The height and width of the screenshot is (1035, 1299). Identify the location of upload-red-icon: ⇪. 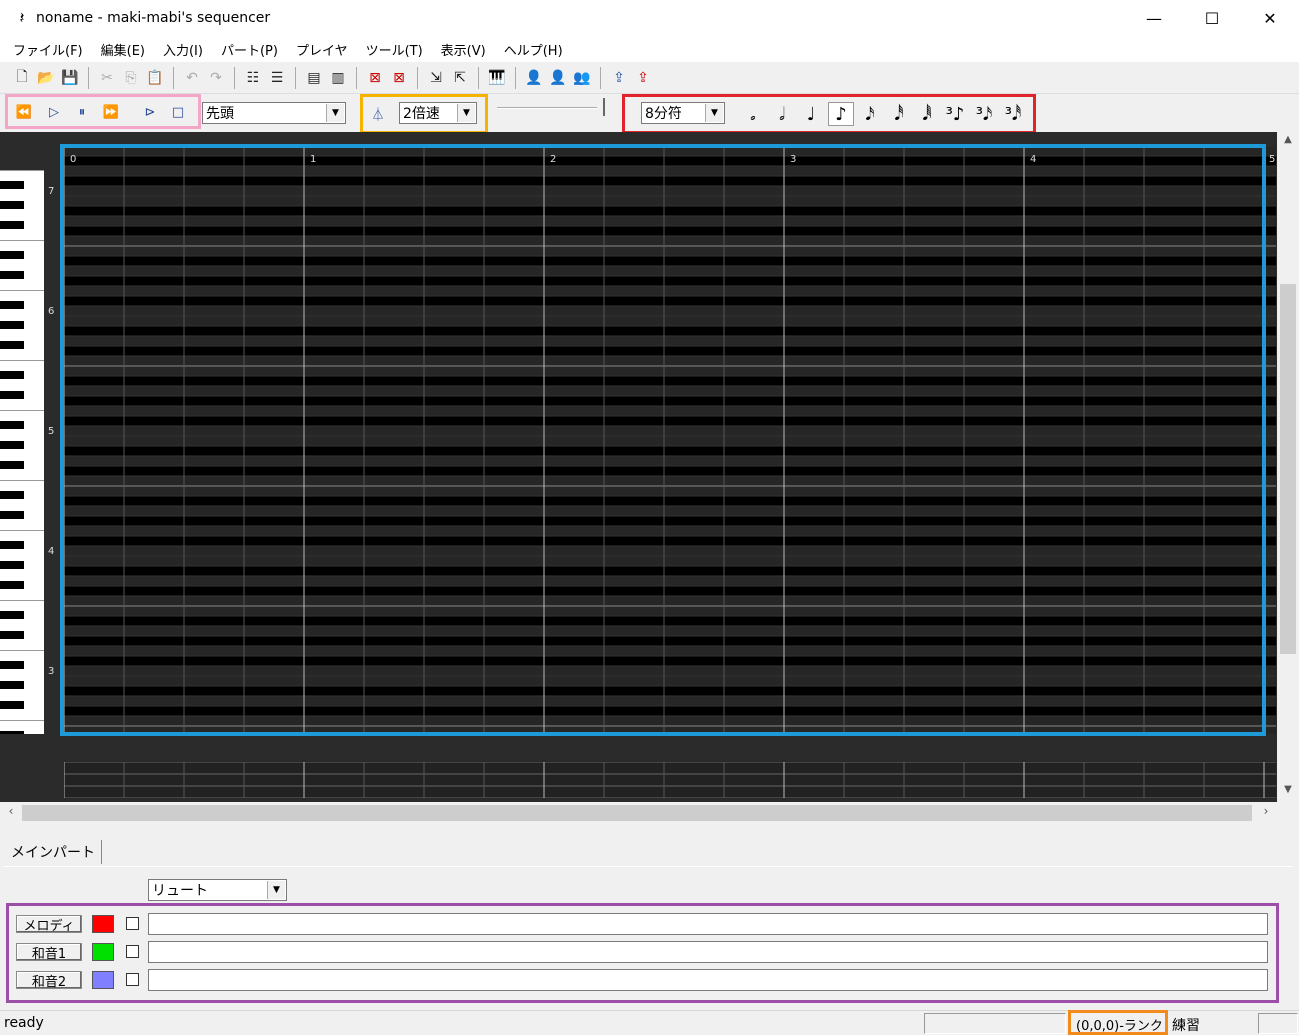
(643, 78).